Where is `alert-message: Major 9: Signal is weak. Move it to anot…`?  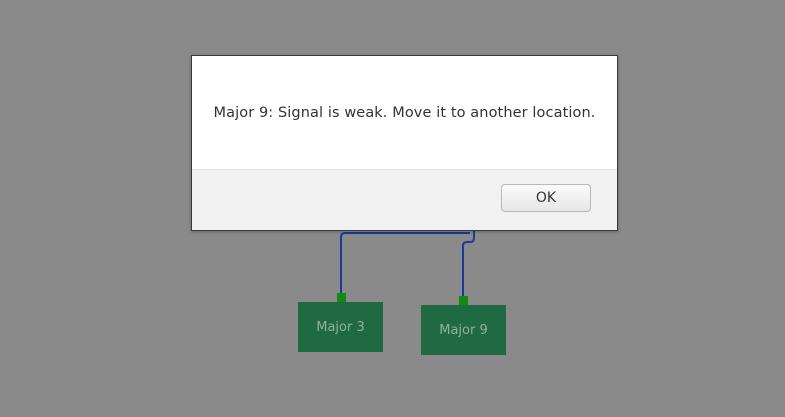 alert-message: Major 9: Signal is weak. Move it to anot… is located at coordinates (404, 112).